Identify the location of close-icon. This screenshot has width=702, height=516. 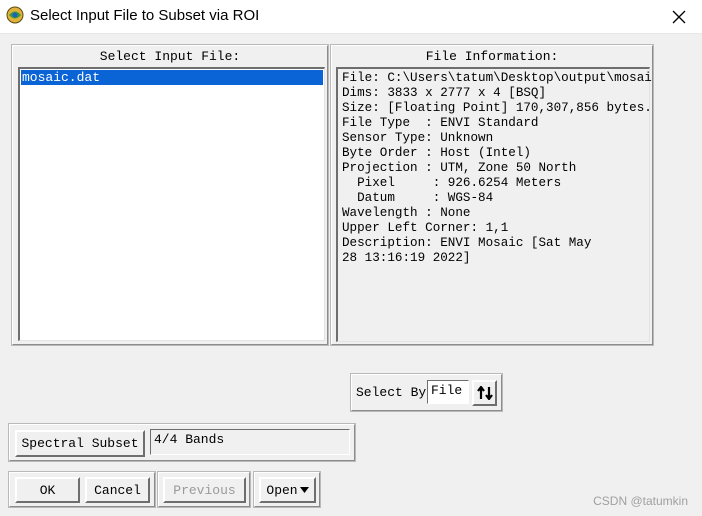
(679, 17).